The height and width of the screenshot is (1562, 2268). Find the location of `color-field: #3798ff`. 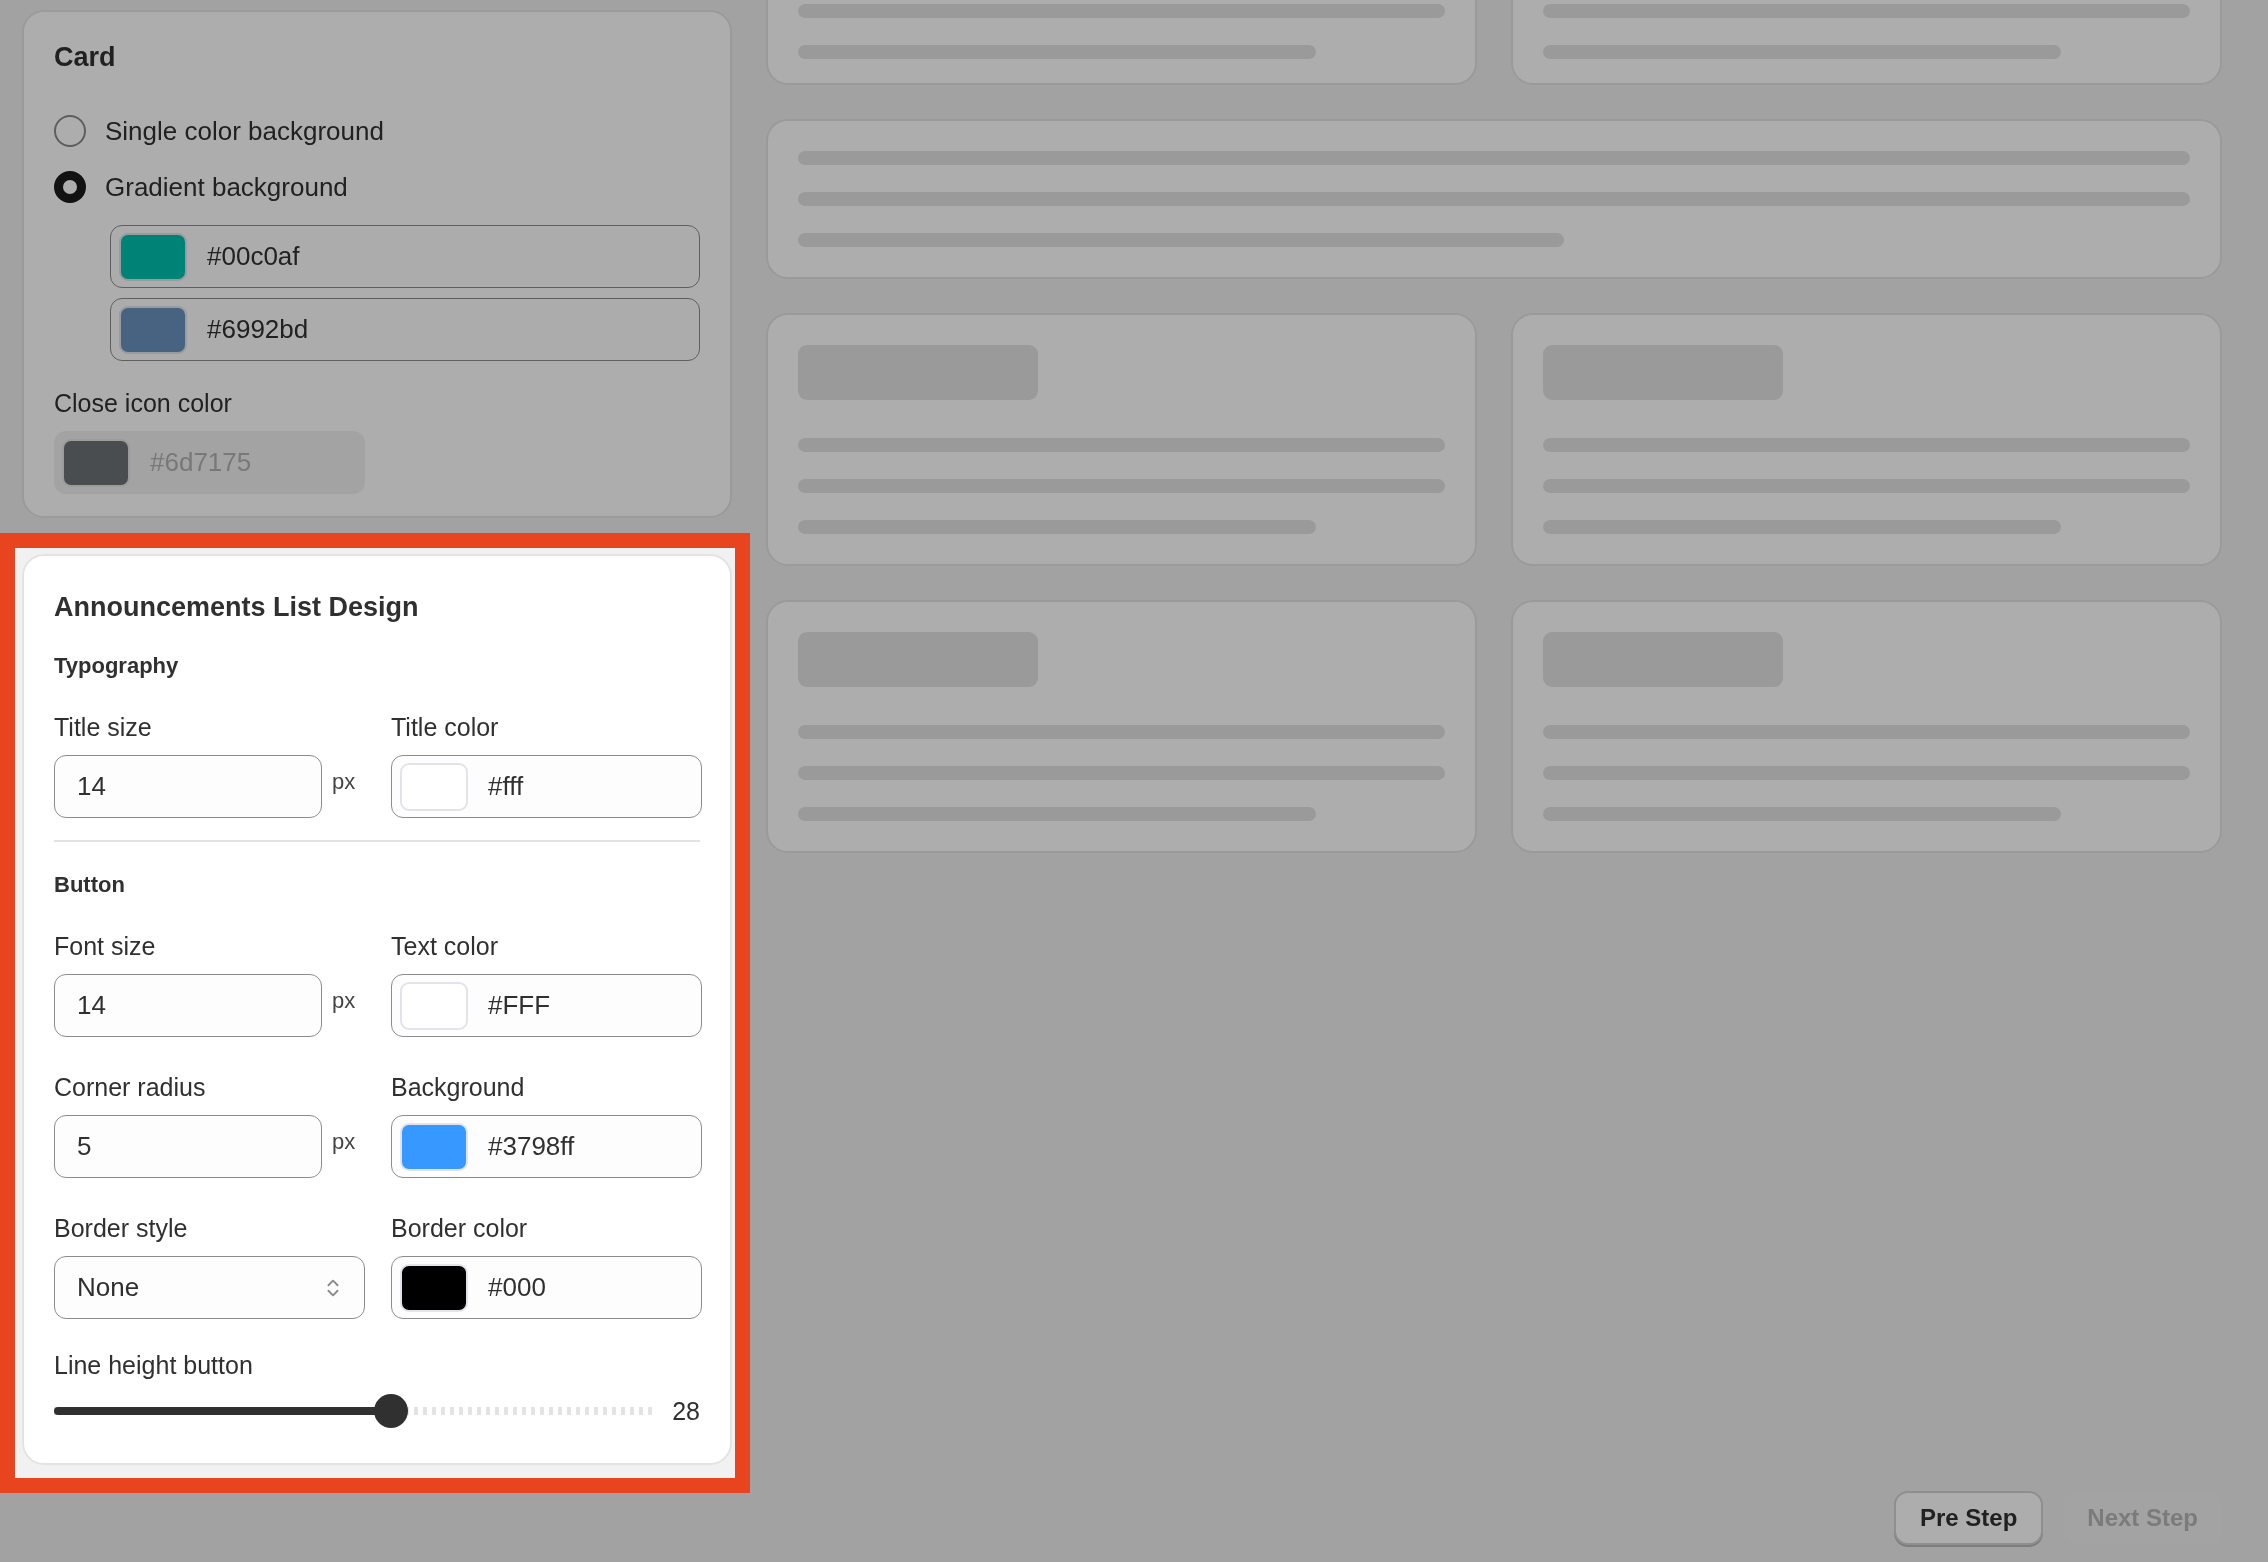

color-field: #3798ff is located at coordinates (546, 1146).